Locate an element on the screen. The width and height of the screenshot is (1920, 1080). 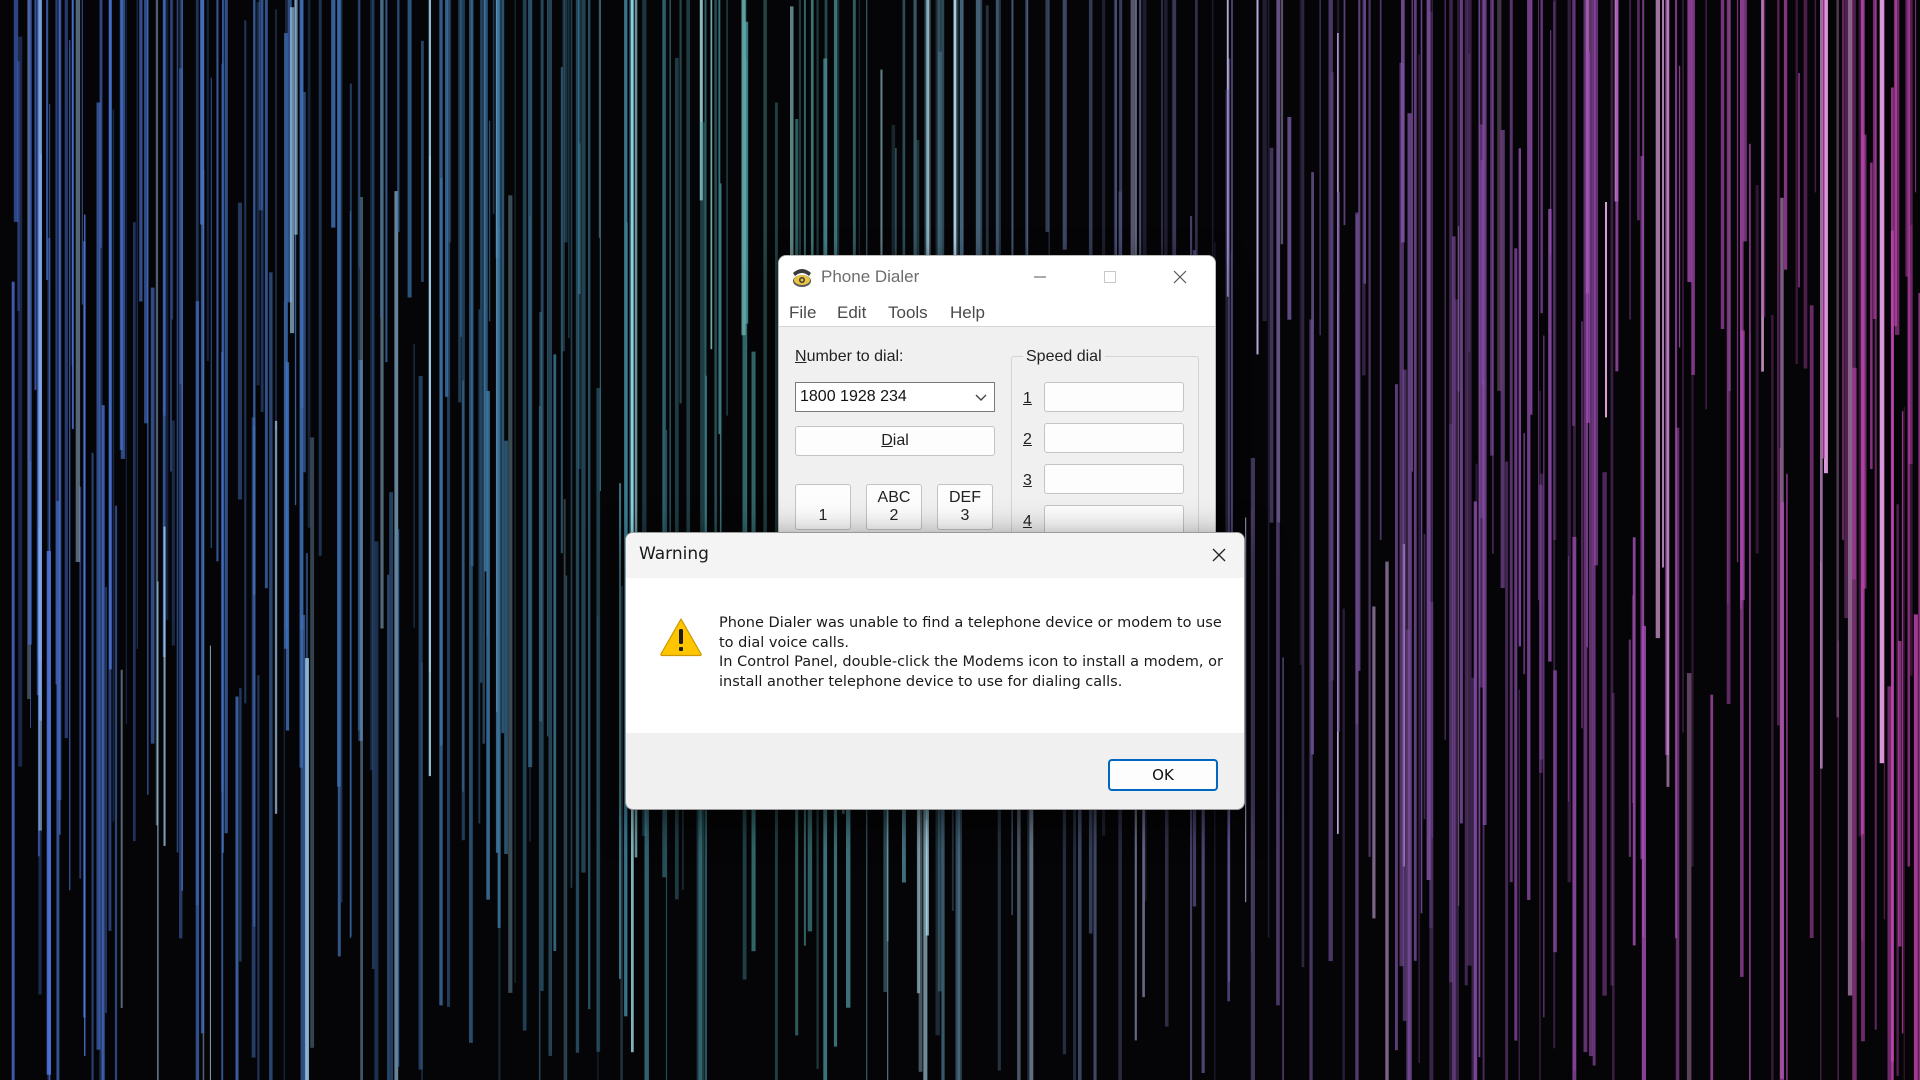
maximize-button is located at coordinates (1110, 277).